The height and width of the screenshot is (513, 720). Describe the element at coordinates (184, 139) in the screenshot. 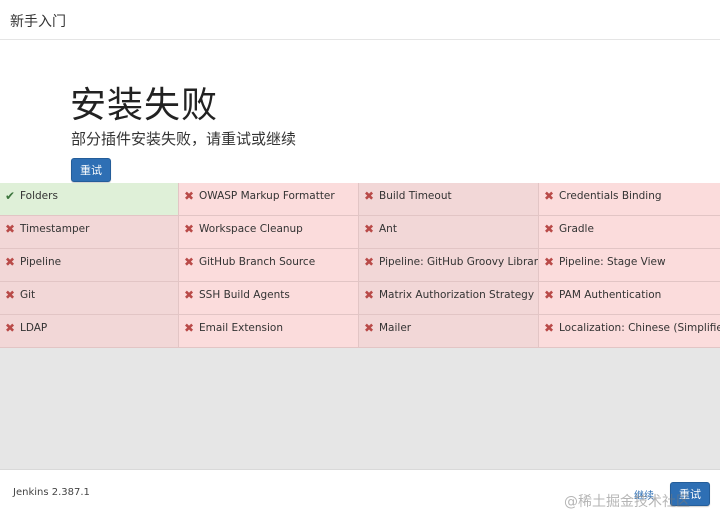

I see `status-message: 部分插件安装失败，请重试或继续` at that location.